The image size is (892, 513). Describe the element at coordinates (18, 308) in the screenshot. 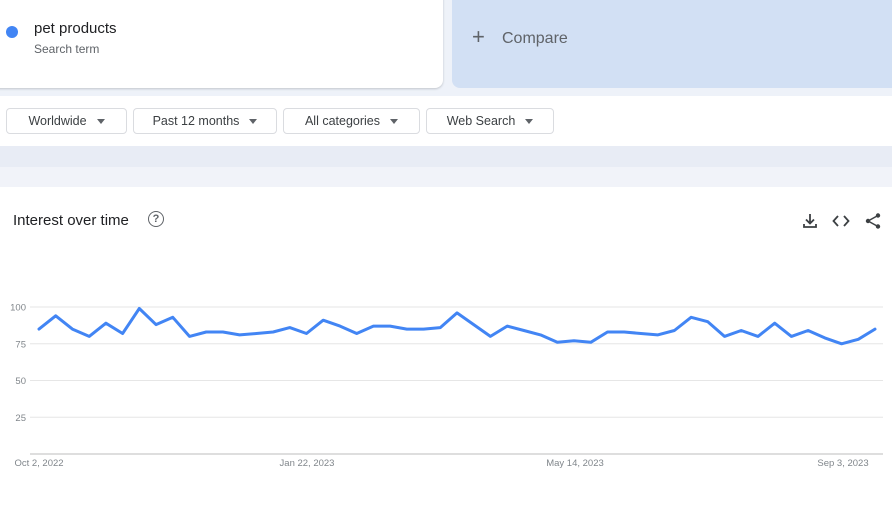

I see `y-tick-label: 100` at that location.